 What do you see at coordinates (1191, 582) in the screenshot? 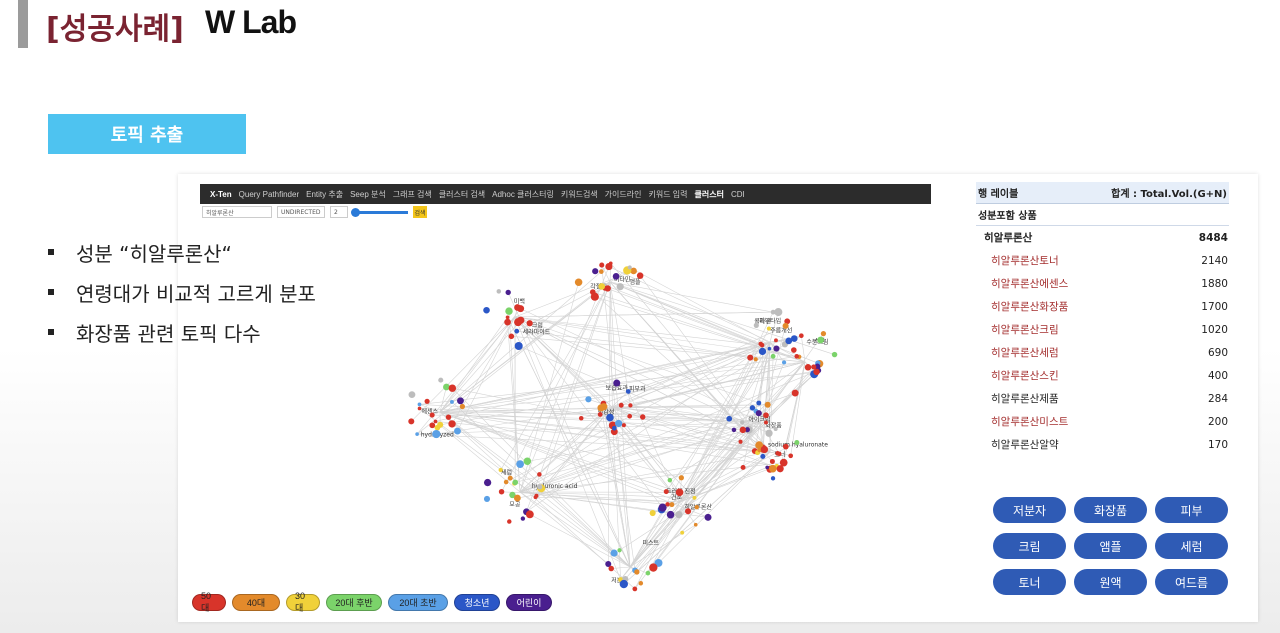
I see `keyword-button: 여드름` at bounding box center [1191, 582].